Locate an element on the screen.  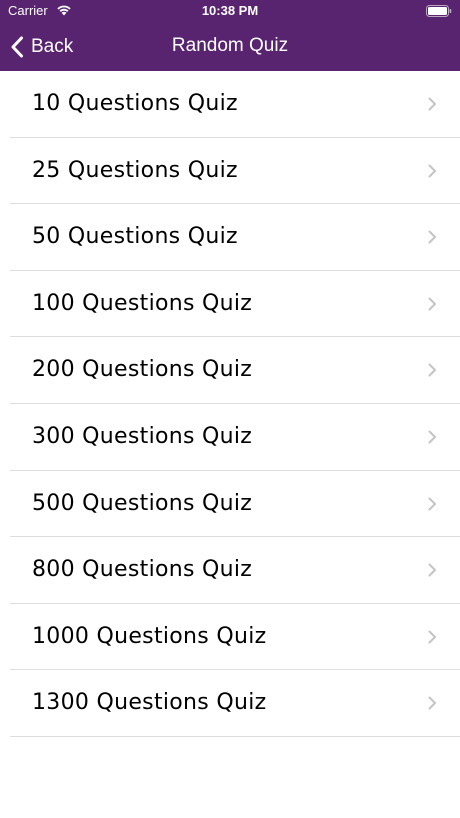
status-time: 10:38 PM is located at coordinates (230, 10).